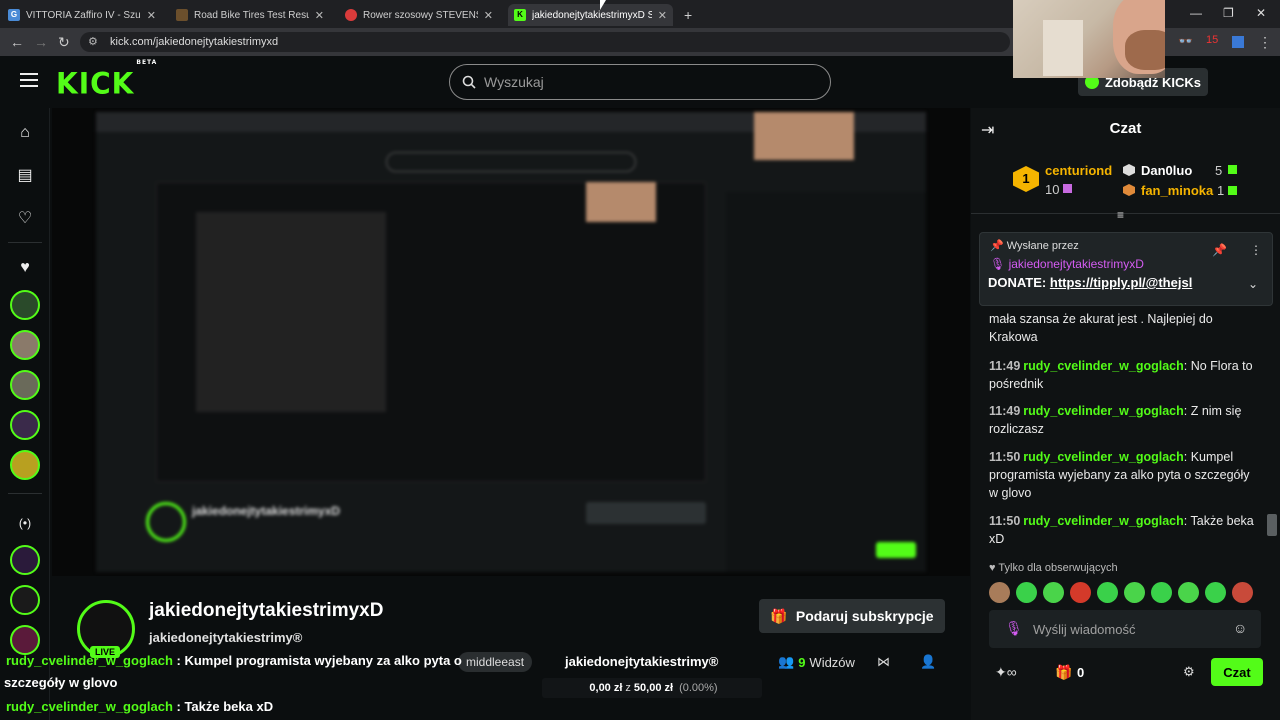 The image size is (1280, 720). Describe the element at coordinates (1253, 284) in the screenshot. I see `pinned-expand-icon: ⌄` at that location.